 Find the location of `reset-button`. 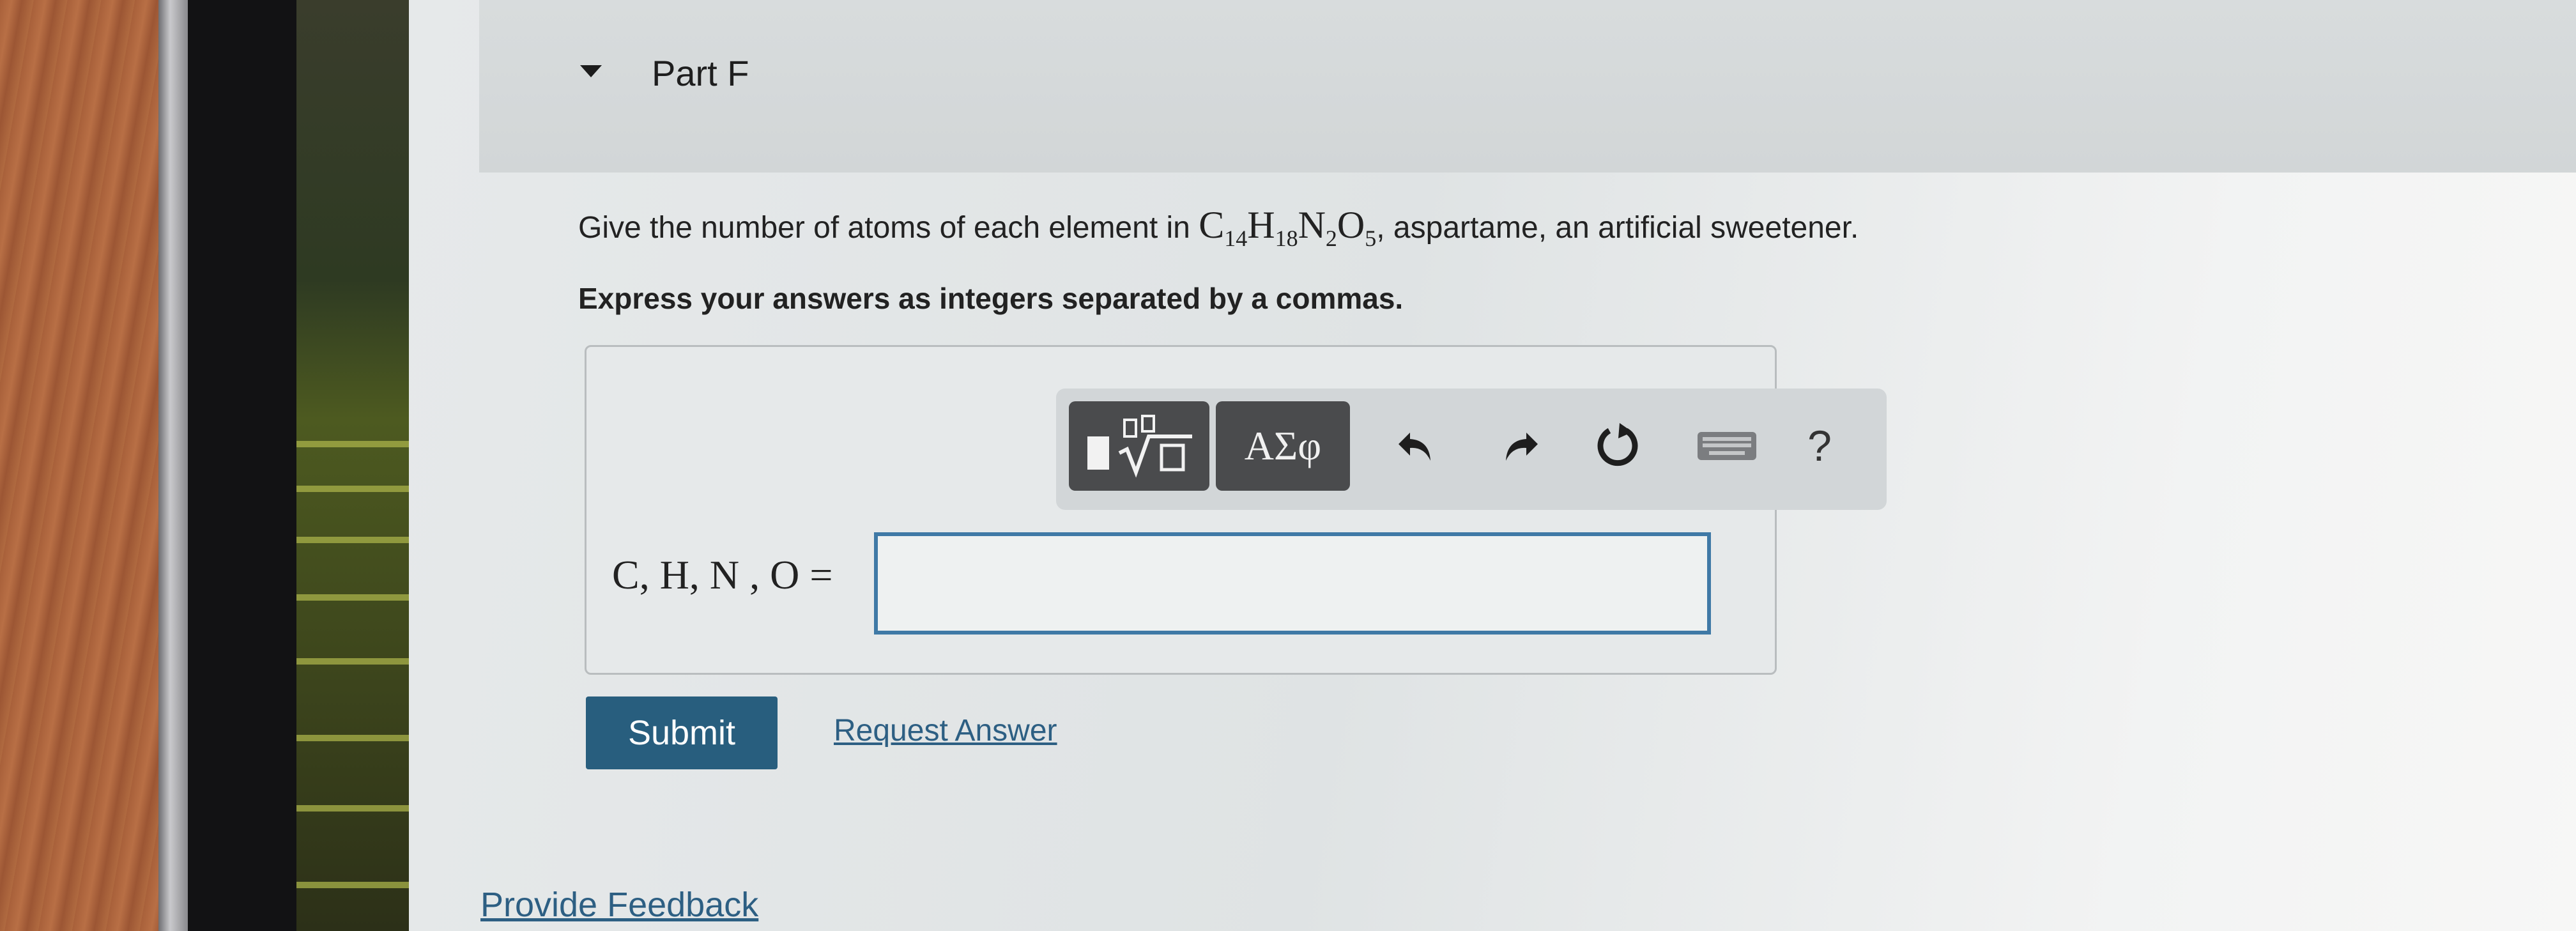

reset-button is located at coordinates (1618, 446).